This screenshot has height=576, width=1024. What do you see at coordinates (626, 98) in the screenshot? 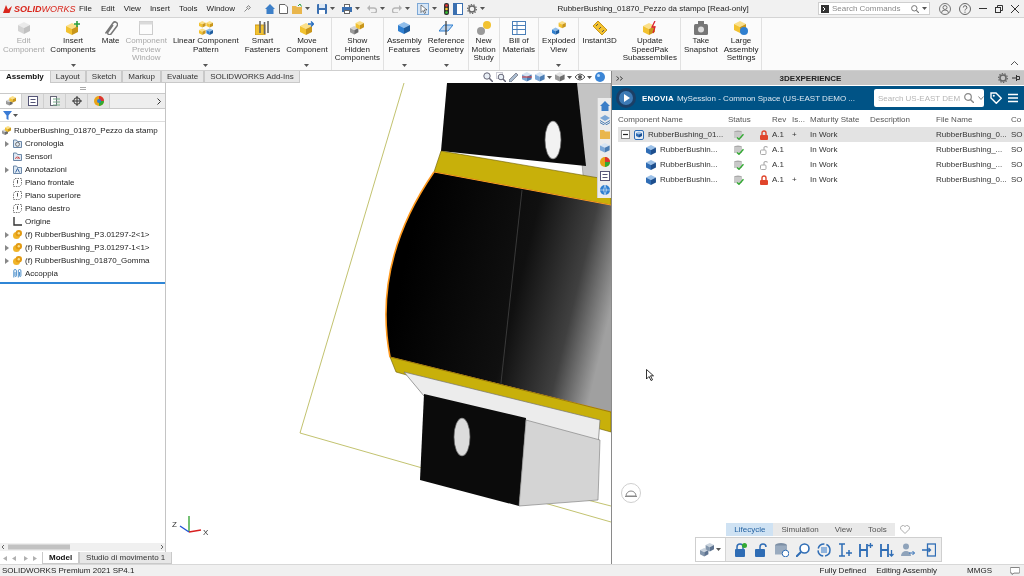
I see `play-circle-icon` at bounding box center [626, 98].